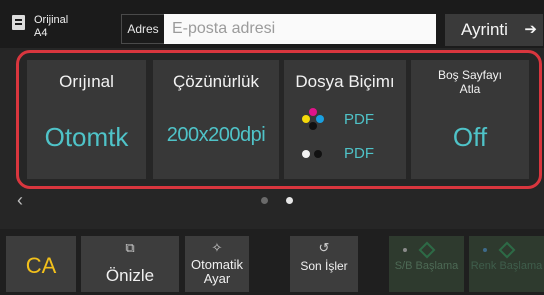 Image resolution: width=544 pixels, height=295 pixels. Describe the element at coordinates (86, 81) in the screenshot. I see `original-tile-title: Orıjınal` at that location.